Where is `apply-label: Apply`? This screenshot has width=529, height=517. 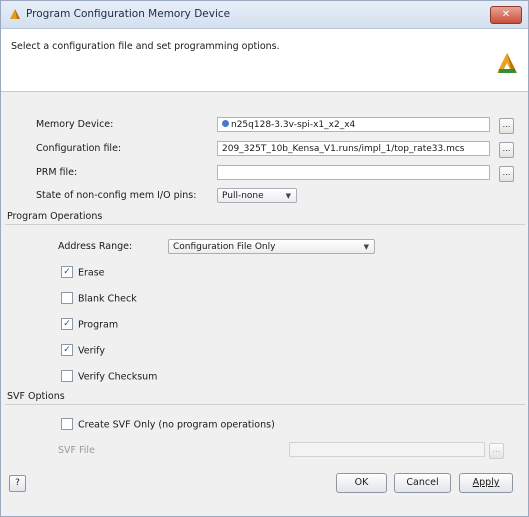 apply-label: Apply is located at coordinates (486, 482).